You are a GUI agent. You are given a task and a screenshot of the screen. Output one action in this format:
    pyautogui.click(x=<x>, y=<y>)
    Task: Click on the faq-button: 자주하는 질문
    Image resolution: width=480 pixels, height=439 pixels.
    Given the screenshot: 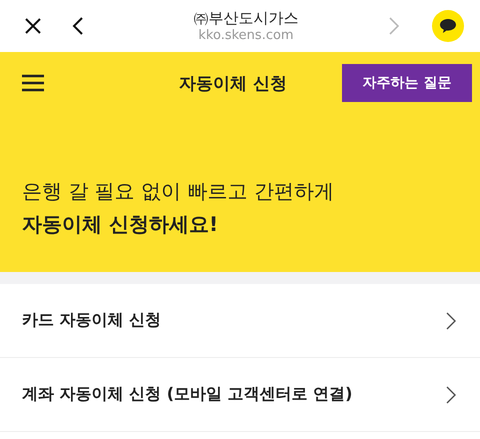 What is the action you would take?
    pyautogui.click(x=407, y=83)
    